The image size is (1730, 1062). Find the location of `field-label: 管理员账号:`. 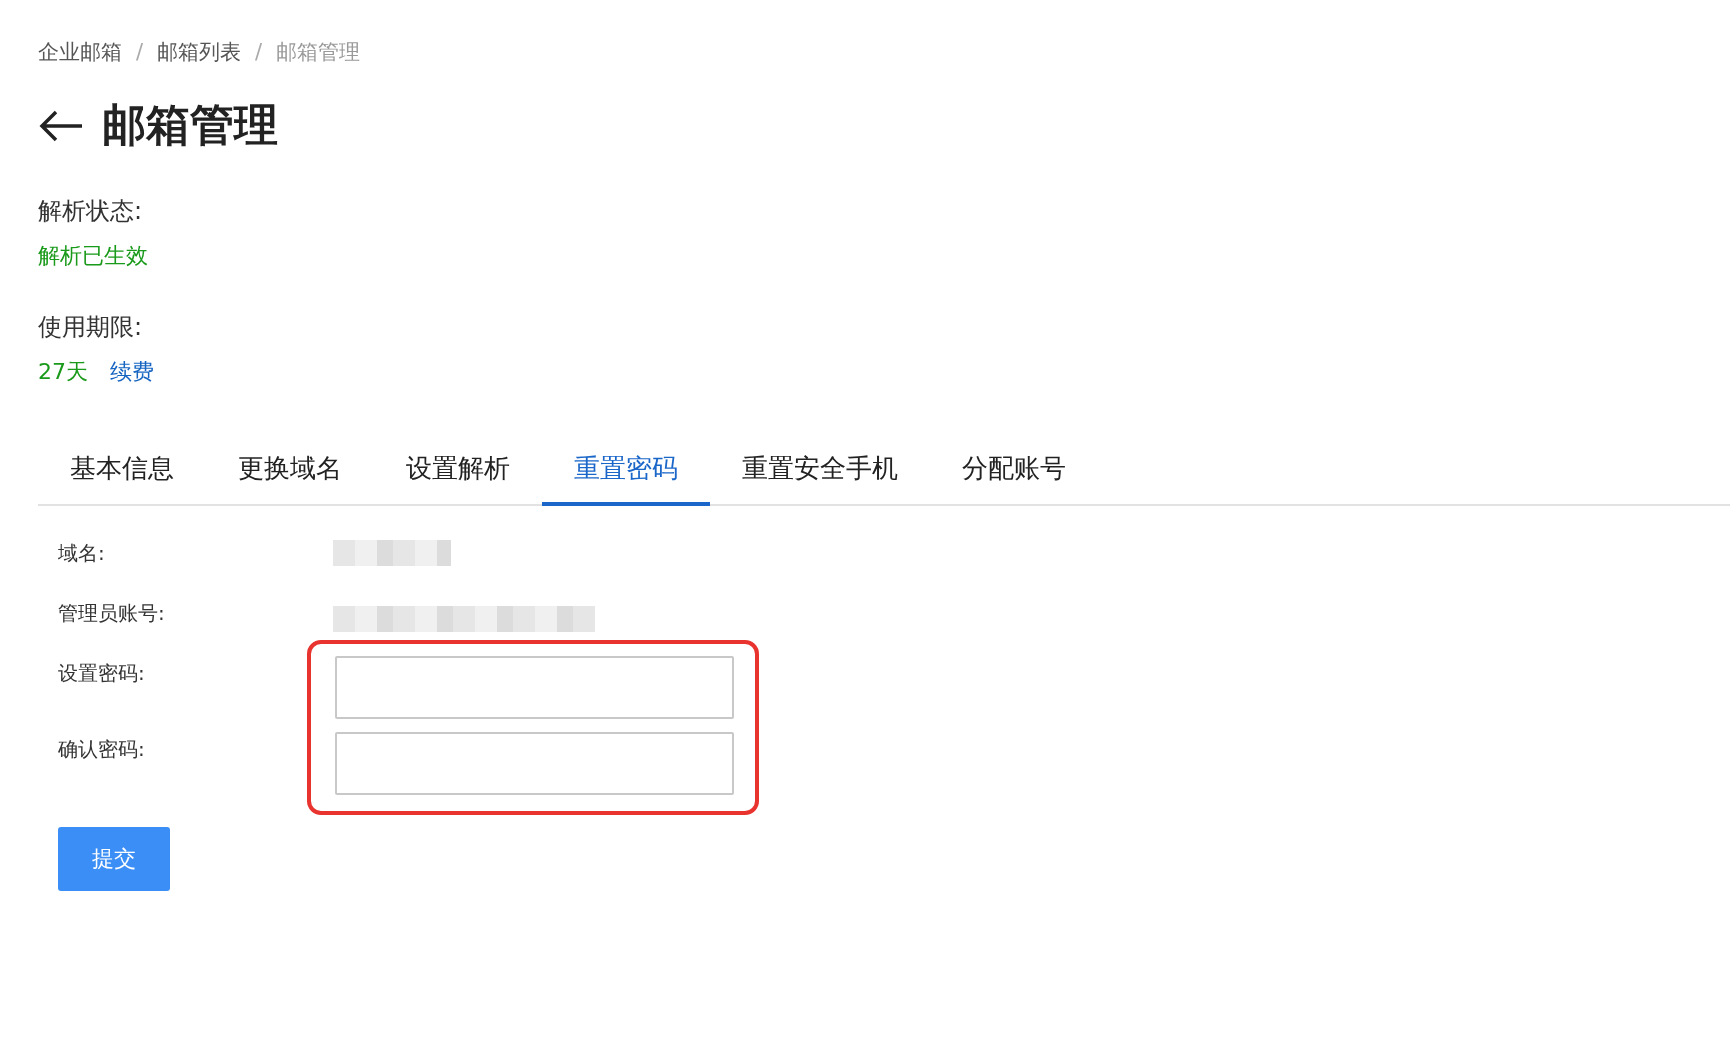

field-label: 管理员账号: is located at coordinates (111, 613).